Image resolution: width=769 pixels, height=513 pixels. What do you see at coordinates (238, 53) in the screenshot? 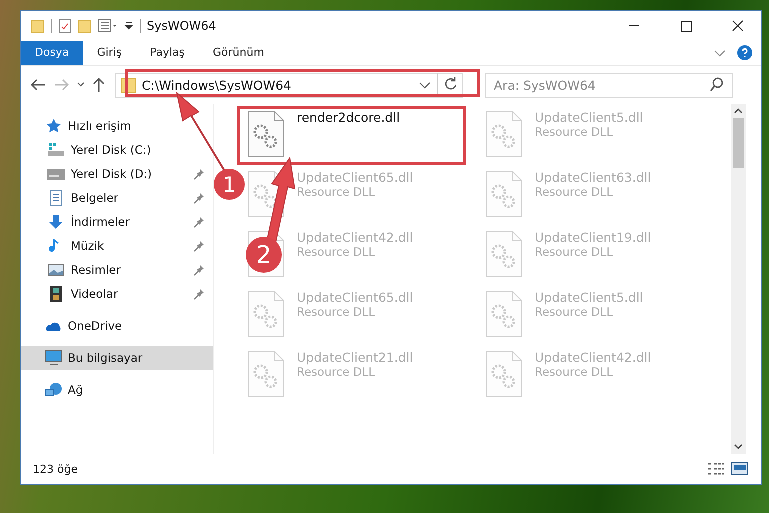
I see `ribbon-tab: Görünüm` at bounding box center [238, 53].